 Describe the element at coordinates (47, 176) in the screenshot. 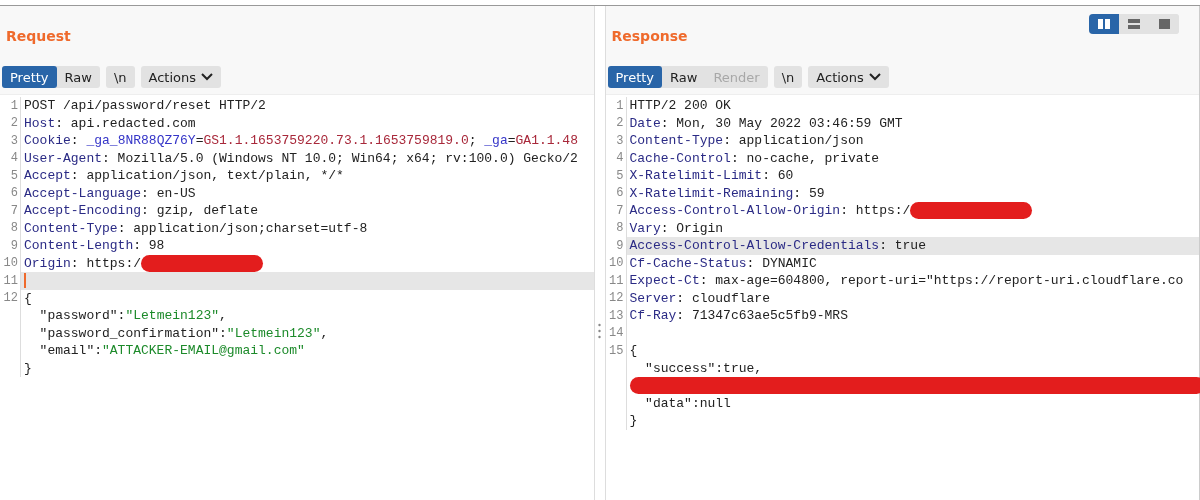

I see `header-name: Accept` at that location.